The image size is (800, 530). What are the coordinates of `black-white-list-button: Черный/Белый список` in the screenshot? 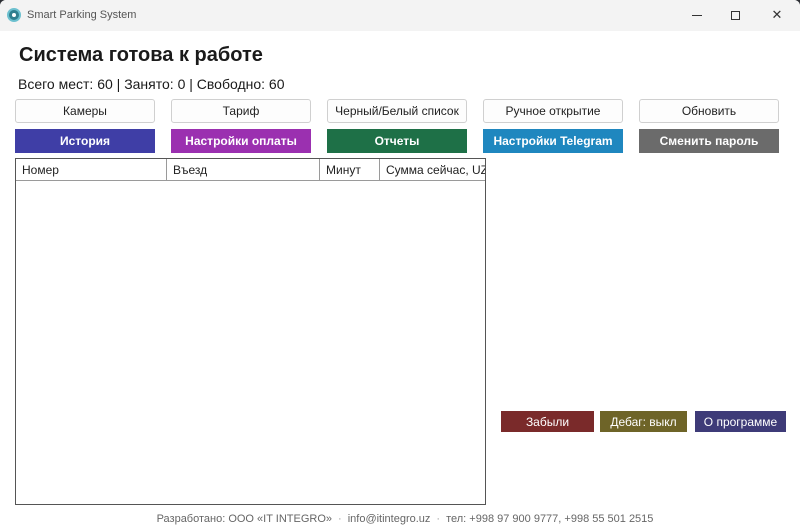 It's located at (397, 111).